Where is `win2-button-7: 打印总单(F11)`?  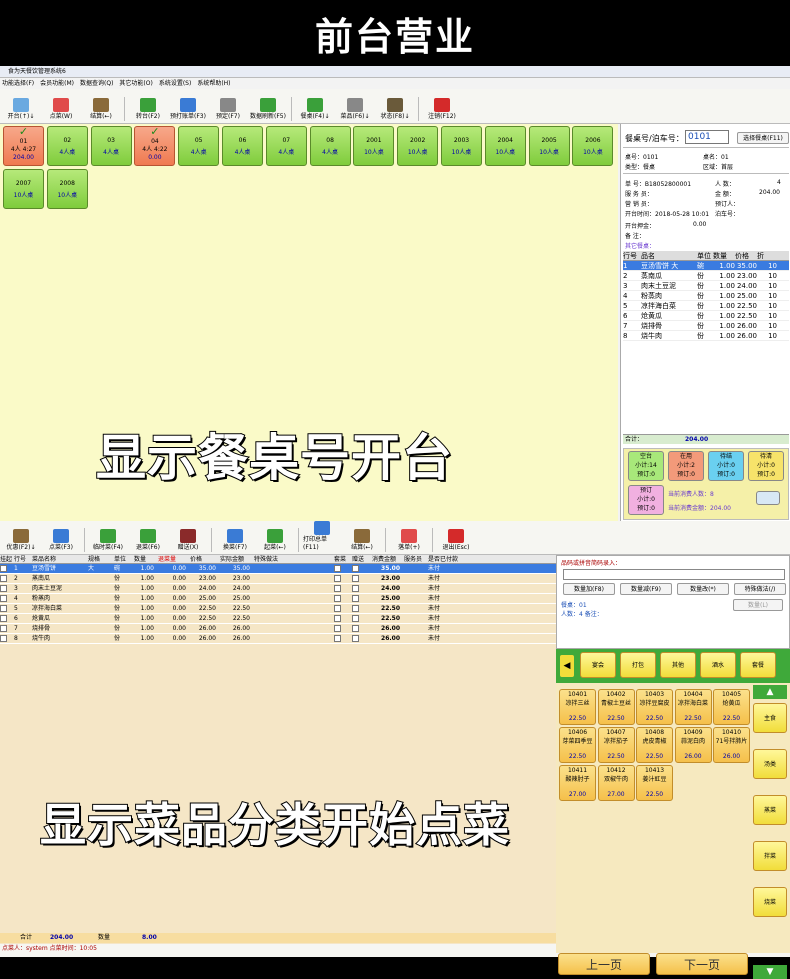
win2-button-7: 打印总单(F11) is located at coordinates (322, 536).